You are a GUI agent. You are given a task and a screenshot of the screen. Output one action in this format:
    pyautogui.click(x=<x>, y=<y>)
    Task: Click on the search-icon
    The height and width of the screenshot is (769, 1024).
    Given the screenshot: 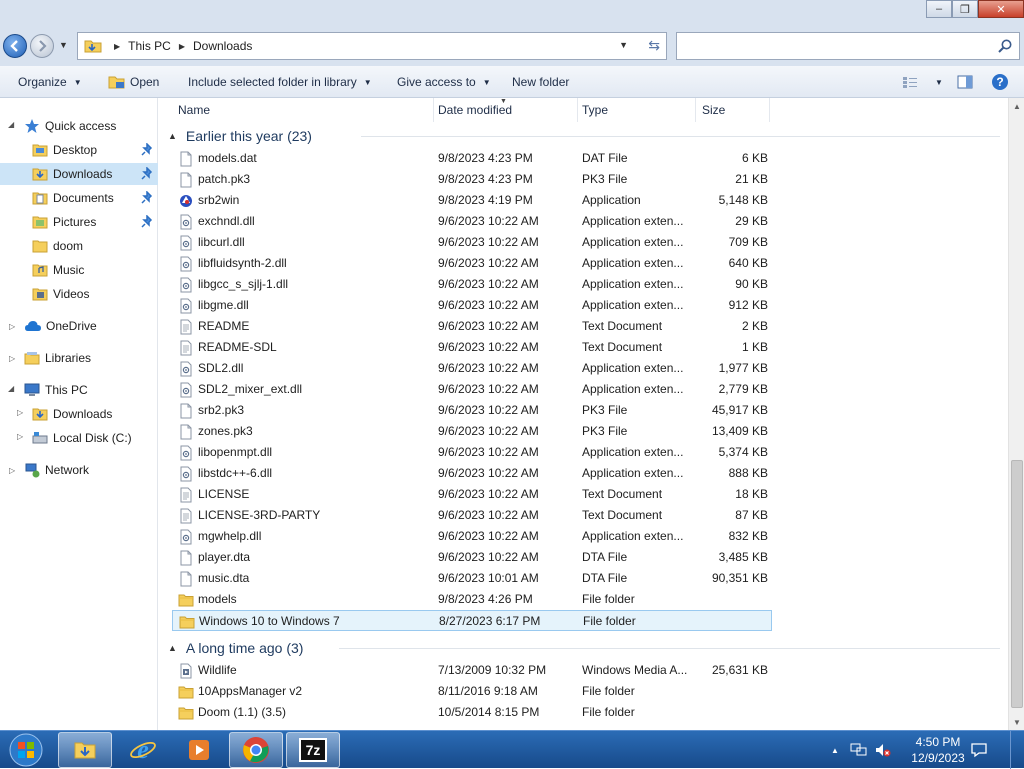 What is the action you would take?
    pyautogui.click(x=1005, y=46)
    